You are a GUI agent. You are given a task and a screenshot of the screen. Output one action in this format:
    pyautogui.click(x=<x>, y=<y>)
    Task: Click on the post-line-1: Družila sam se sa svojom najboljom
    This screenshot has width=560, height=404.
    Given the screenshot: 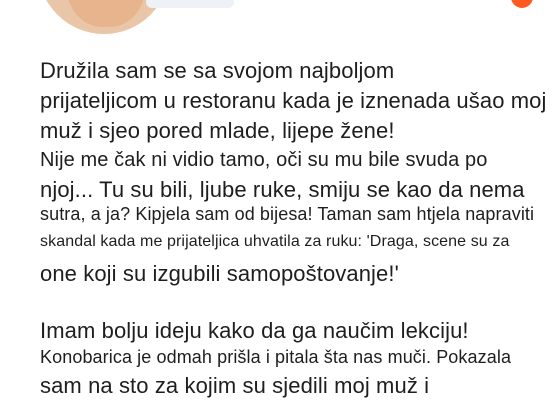 What is the action you would take?
    pyautogui.click(x=217, y=70)
    